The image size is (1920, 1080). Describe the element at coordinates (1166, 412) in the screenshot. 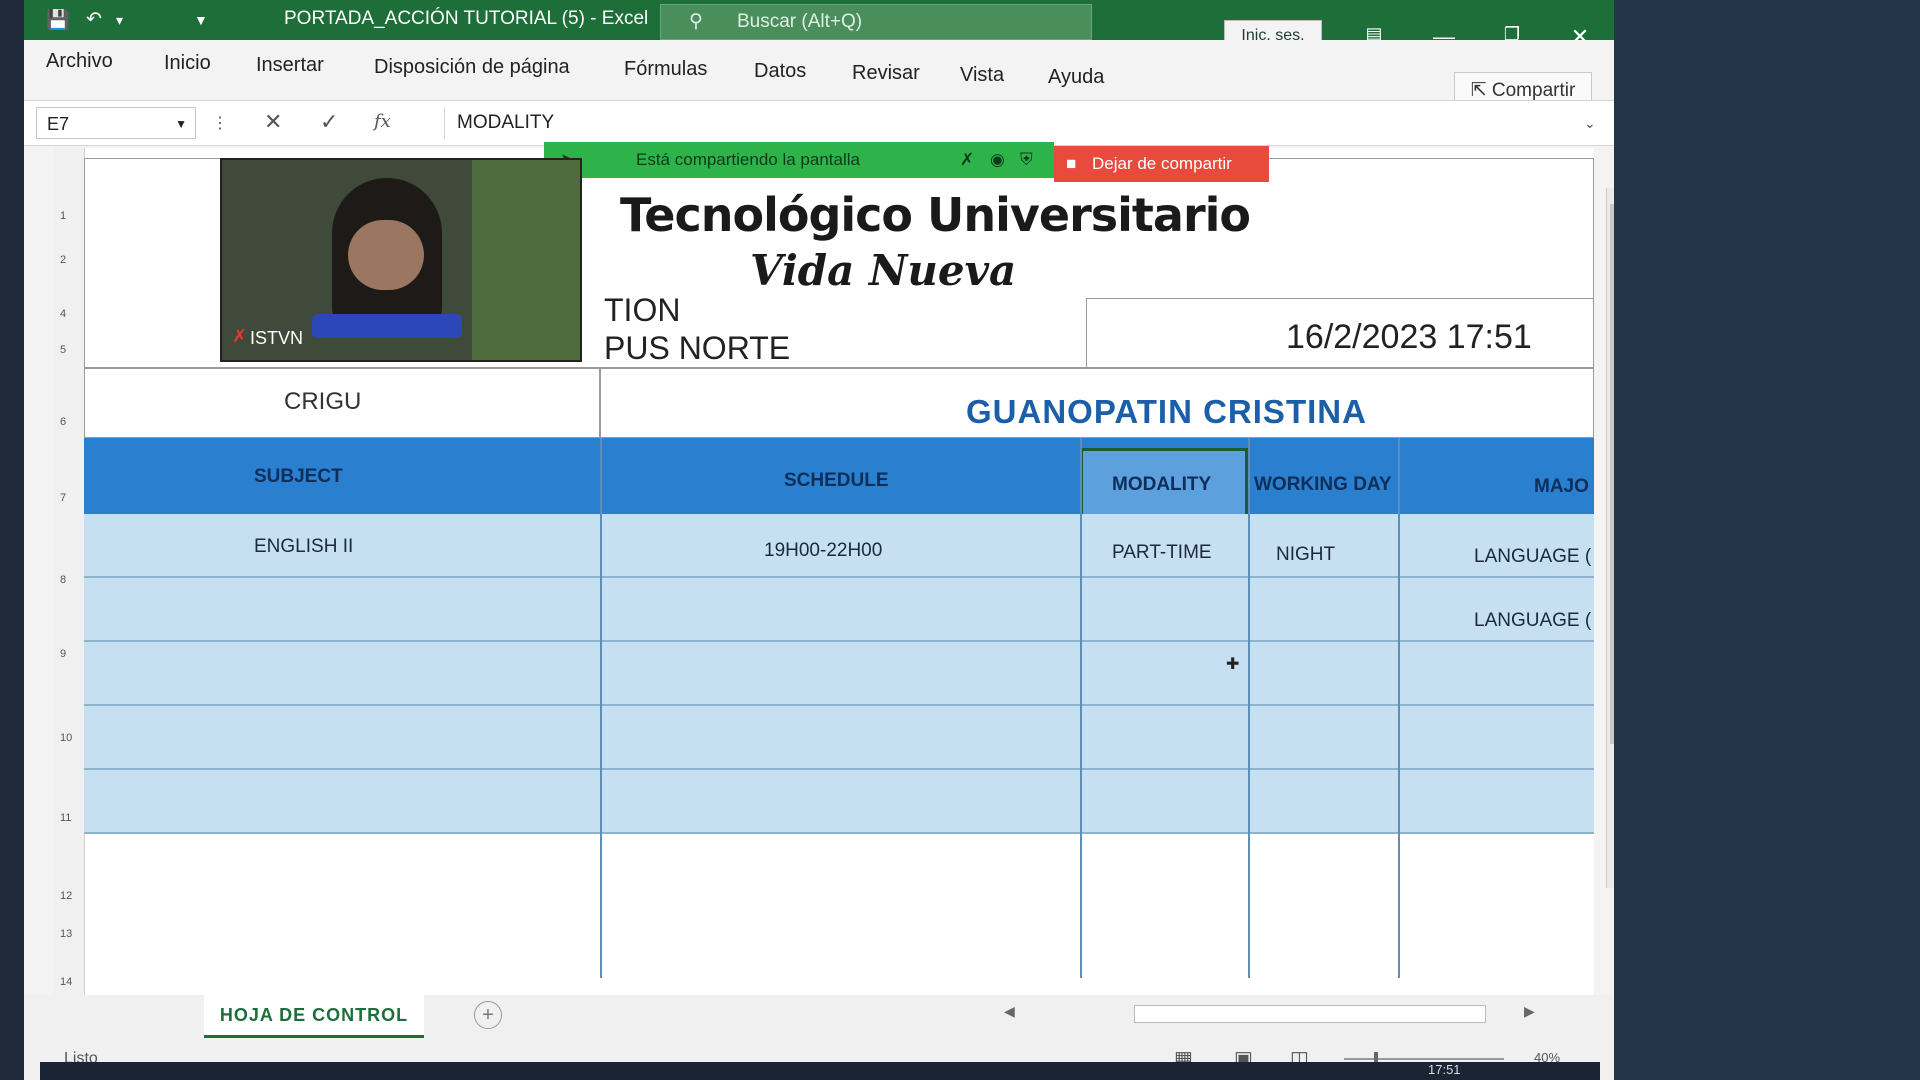

I see `student-name-cell: GUANOPATIN CRISTINA` at that location.